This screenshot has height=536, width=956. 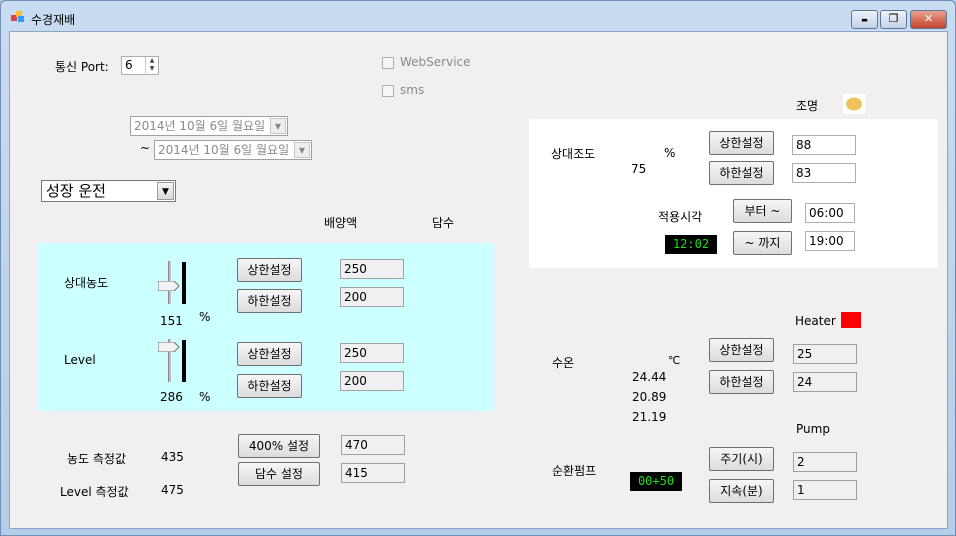 I want to click on window-title: 수경재배, so click(x=53, y=20).